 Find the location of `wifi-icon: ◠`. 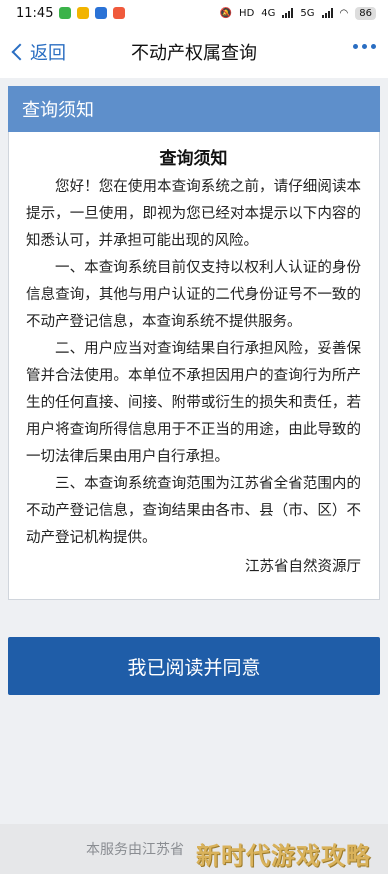

wifi-icon: ◠ is located at coordinates (344, 13).